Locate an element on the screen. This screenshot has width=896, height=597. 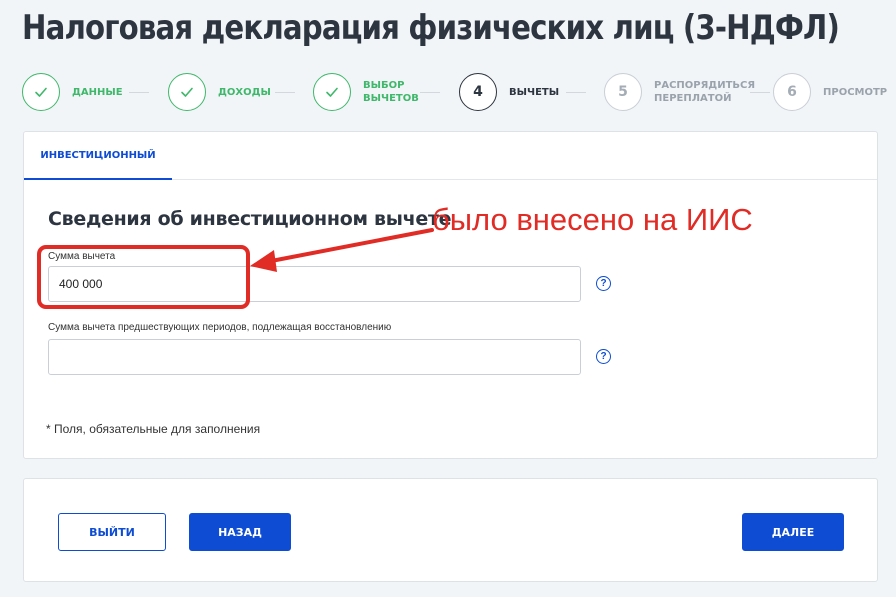
back-button: Назад is located at coordinates (240, 532).